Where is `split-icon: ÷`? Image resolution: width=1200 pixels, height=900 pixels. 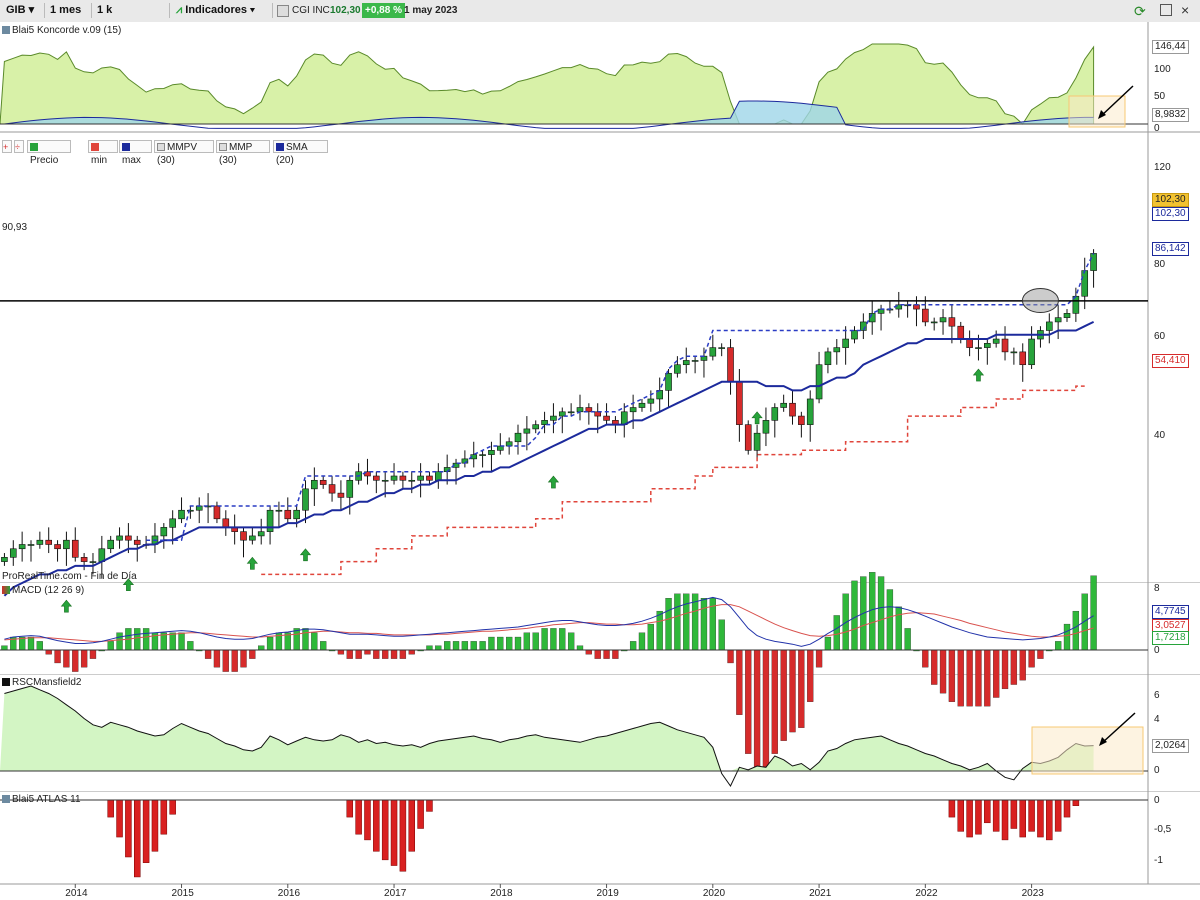 split-icon: ÷ is located at coordinates (19, 146).